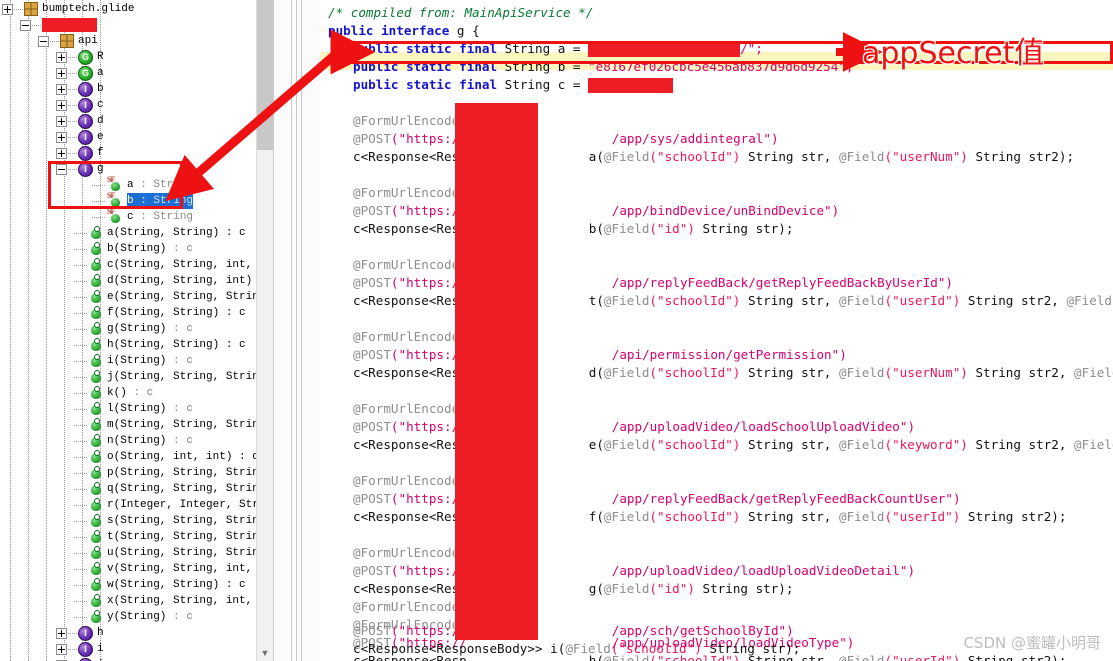 The height and width of the screenshot is (661, 1113). What do you see at coordinates (173, 297) in the screenshot?
I see `tree-node: e(String, String, String,` at bounding box center [173, 297].